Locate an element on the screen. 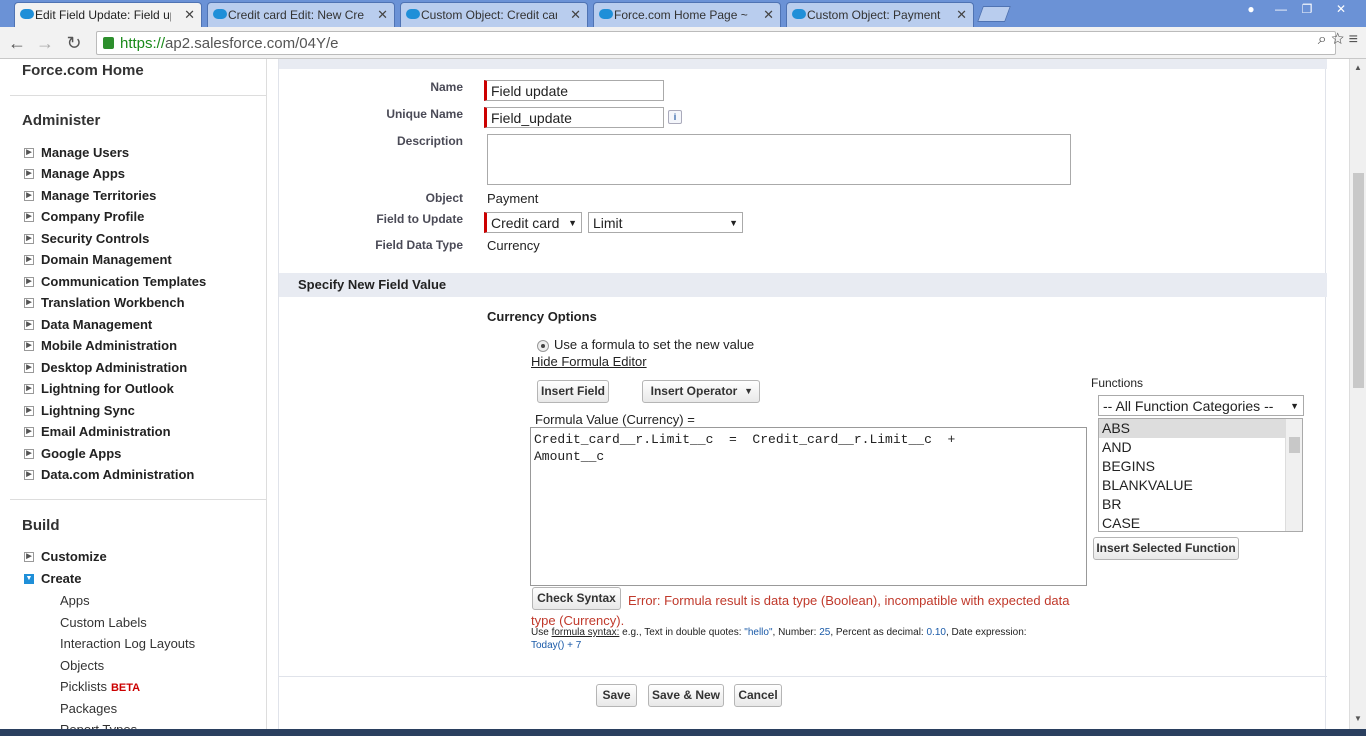  name-input is located at coordinates (574, 90).